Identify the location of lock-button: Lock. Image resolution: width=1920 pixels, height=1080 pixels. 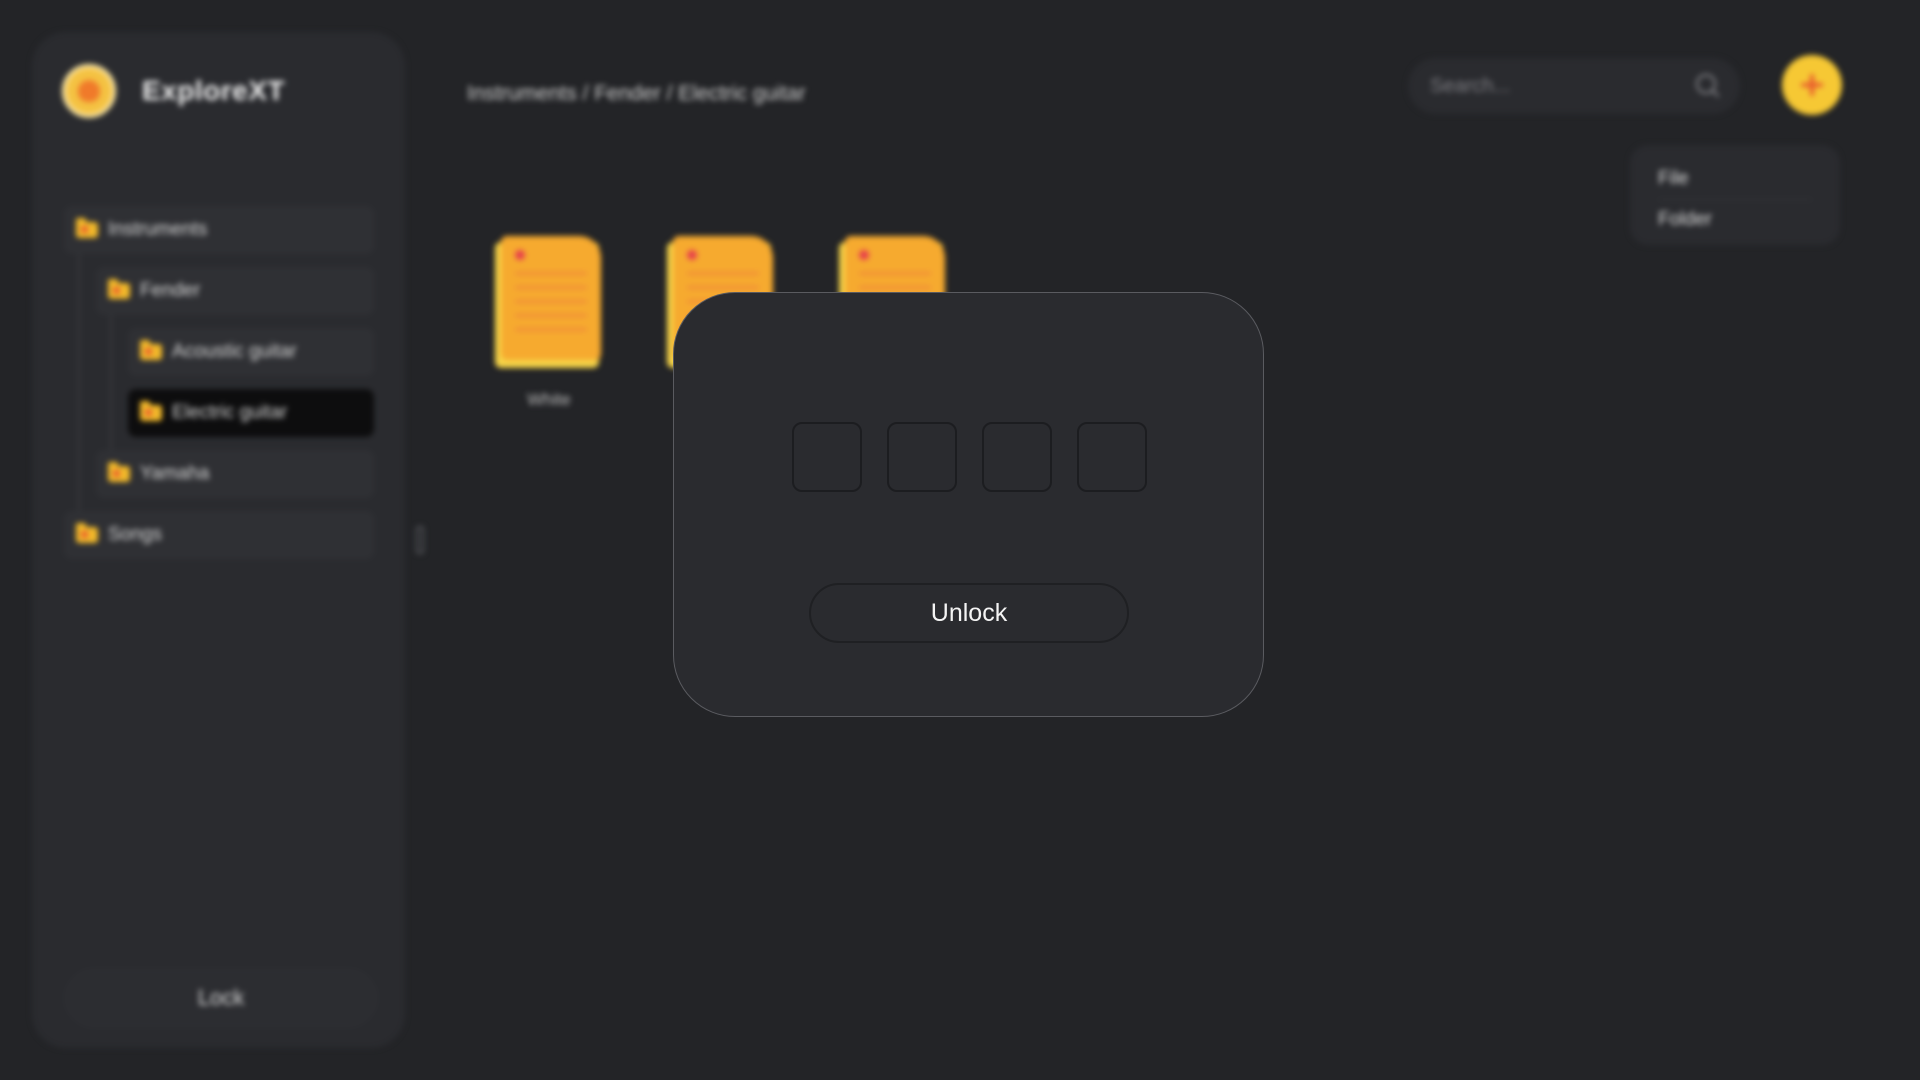
(221, 998).